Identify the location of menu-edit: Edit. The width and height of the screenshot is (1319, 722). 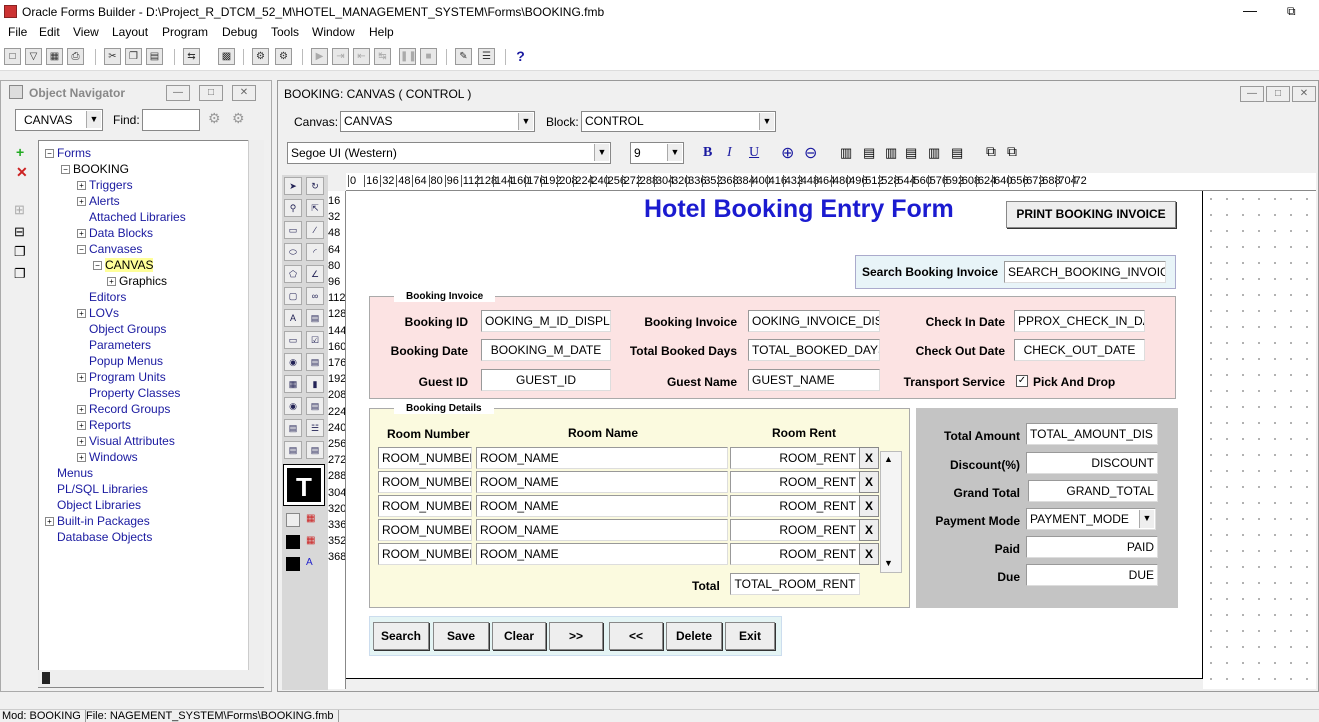
(49, 32).